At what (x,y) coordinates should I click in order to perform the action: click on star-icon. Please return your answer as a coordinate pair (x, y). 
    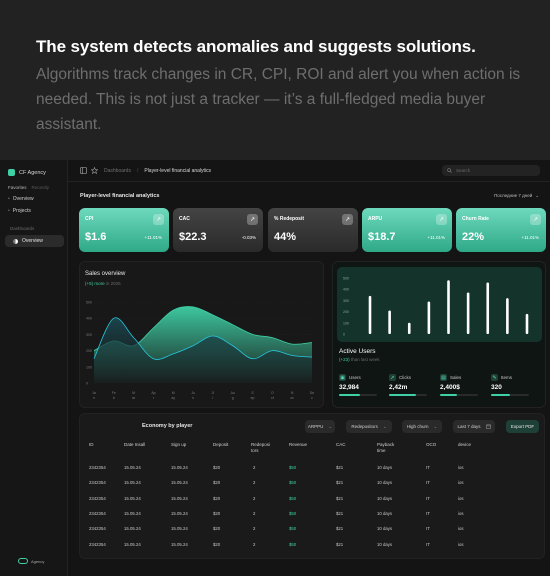
    Looking at the image, I should click on (94, 170).